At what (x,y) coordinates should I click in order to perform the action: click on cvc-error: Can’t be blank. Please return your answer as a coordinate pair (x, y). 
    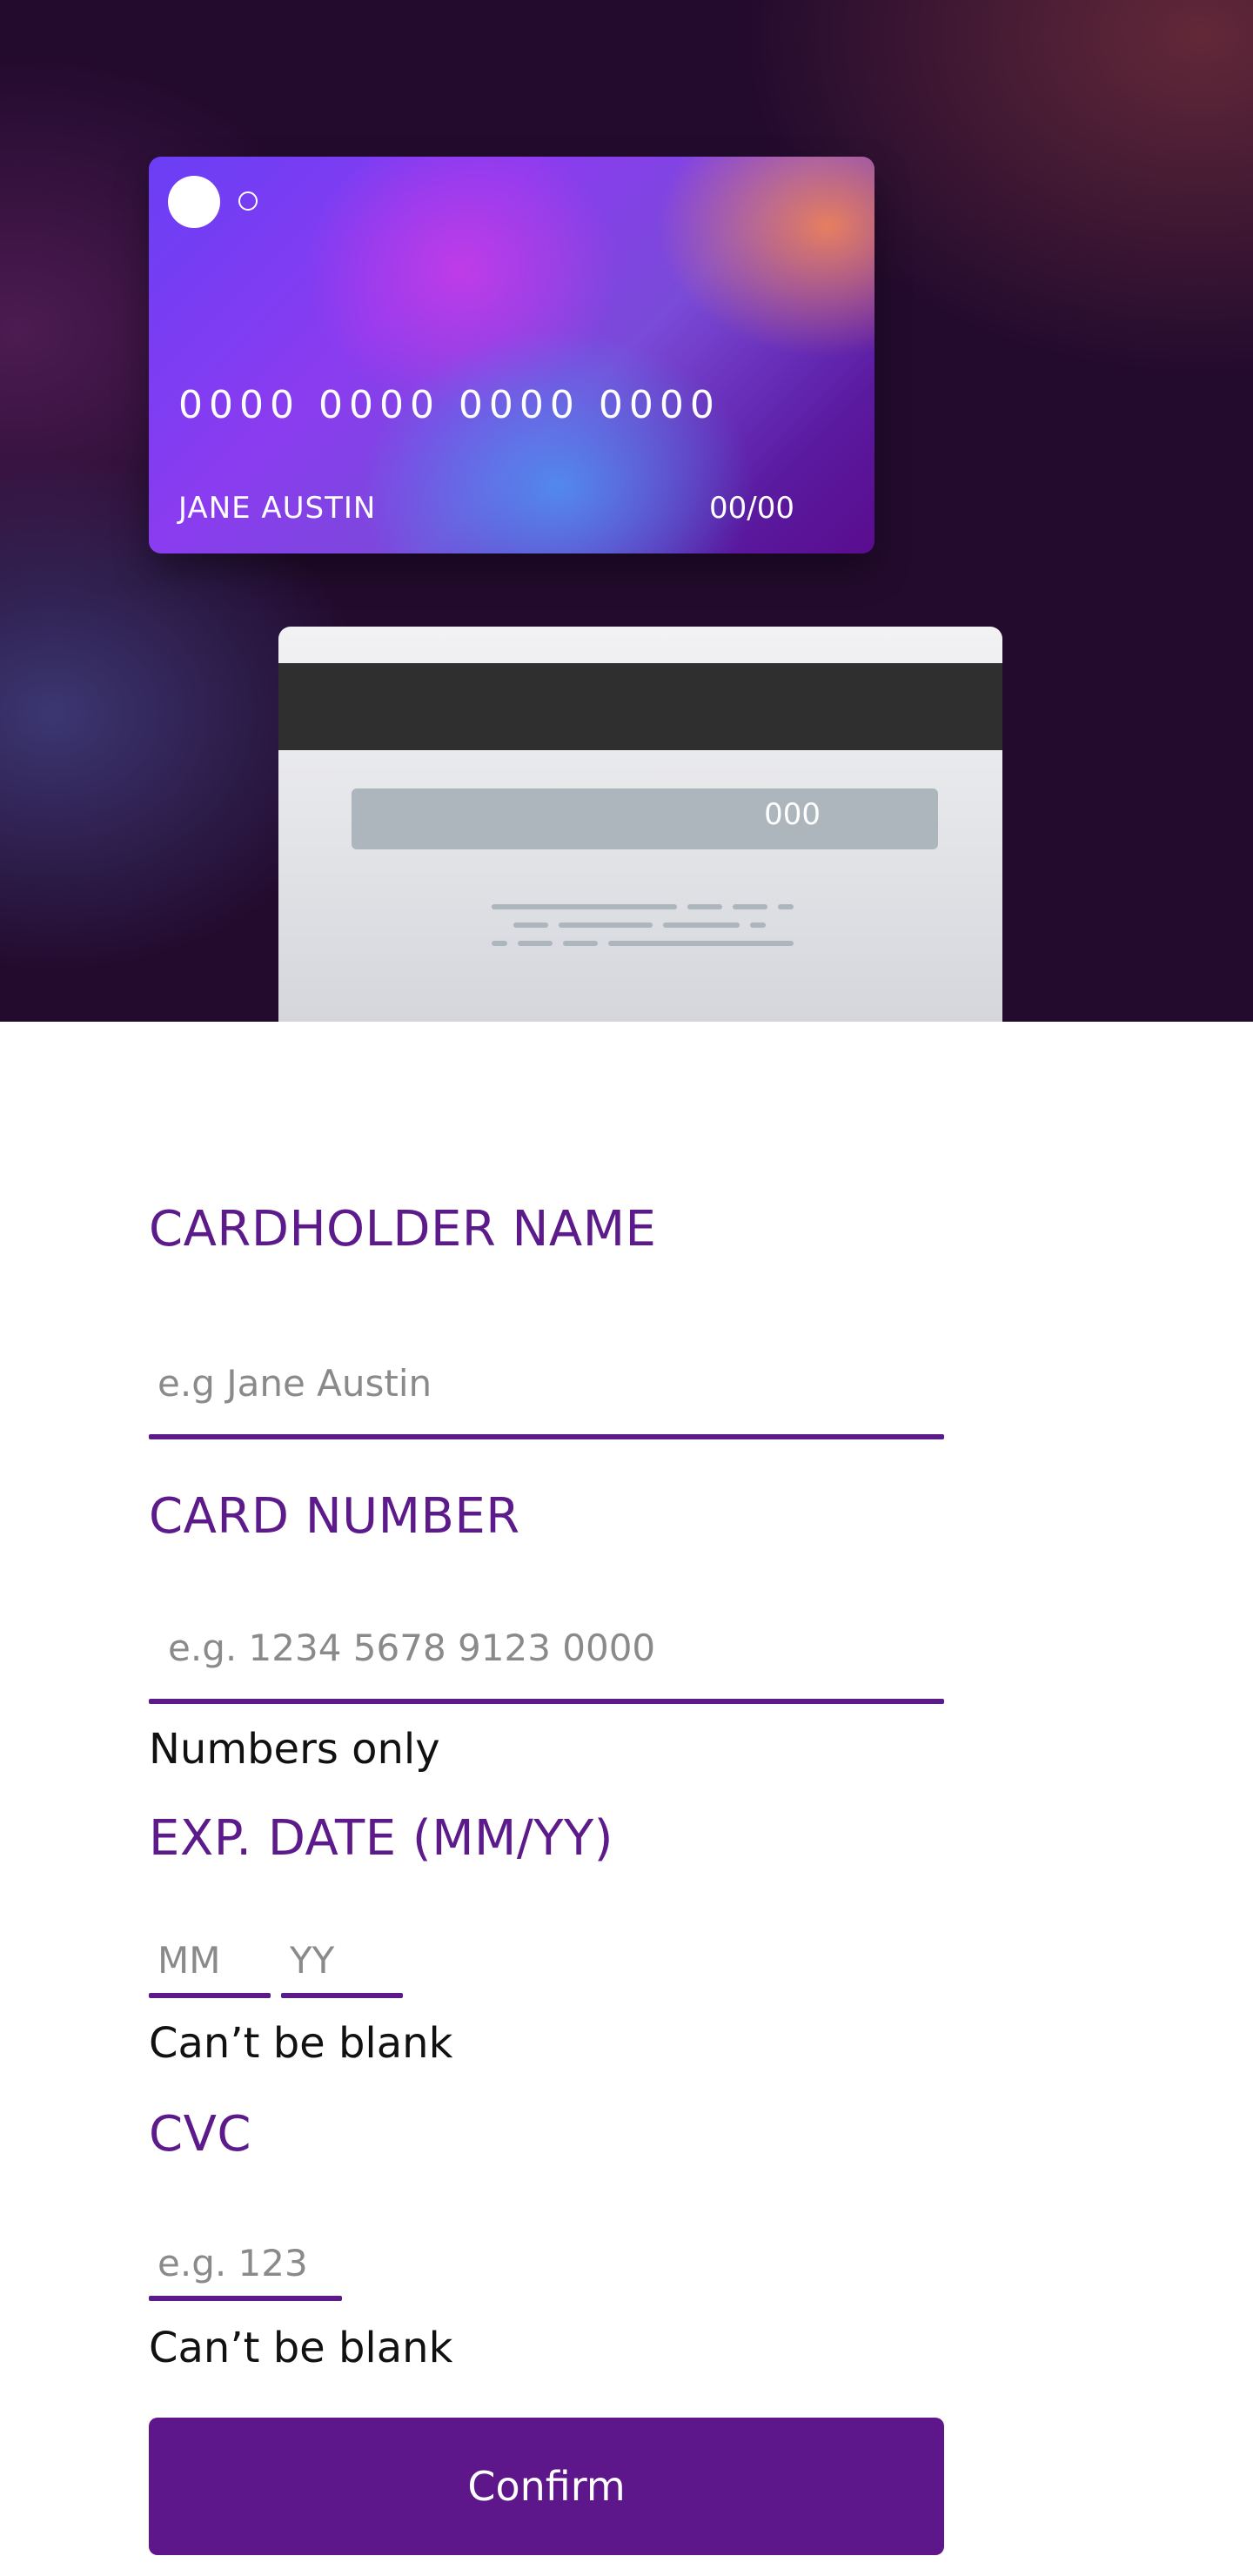
    Looking at the image, I should click on (301, 2348).